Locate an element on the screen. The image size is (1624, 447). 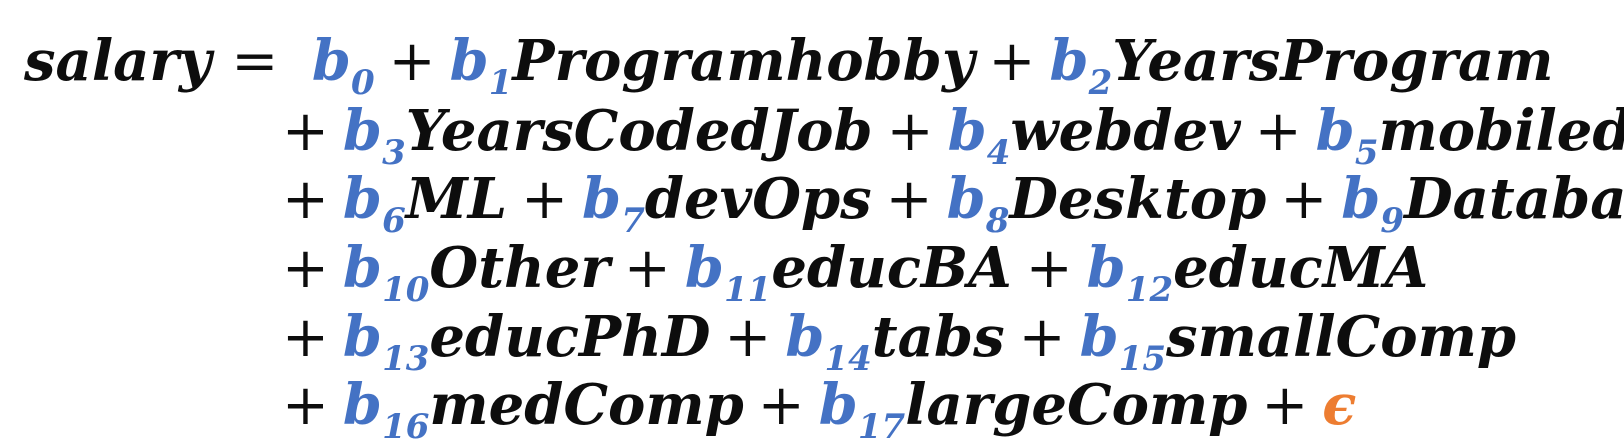
equals-sign: = is located at coordinates (254, 61).